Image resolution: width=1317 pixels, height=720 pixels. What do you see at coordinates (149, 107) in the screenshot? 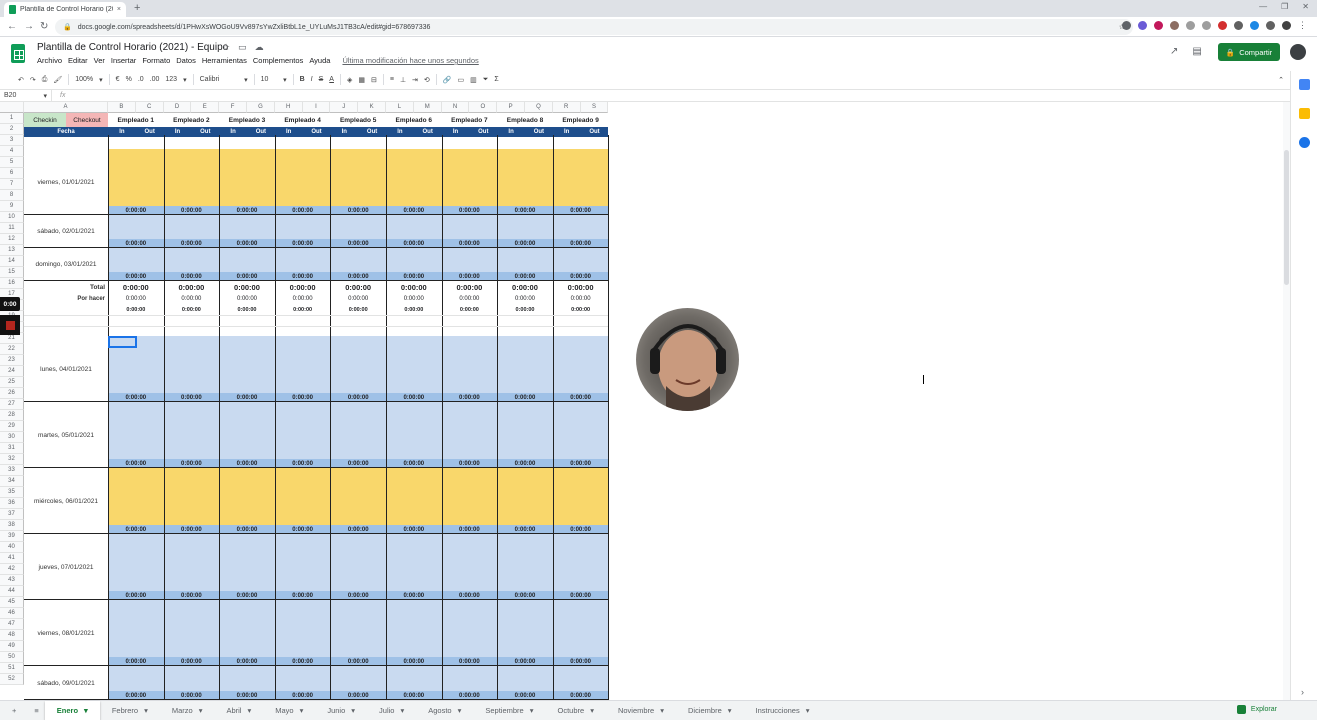
I see `column-header: C` at bounding box center [149, 107].